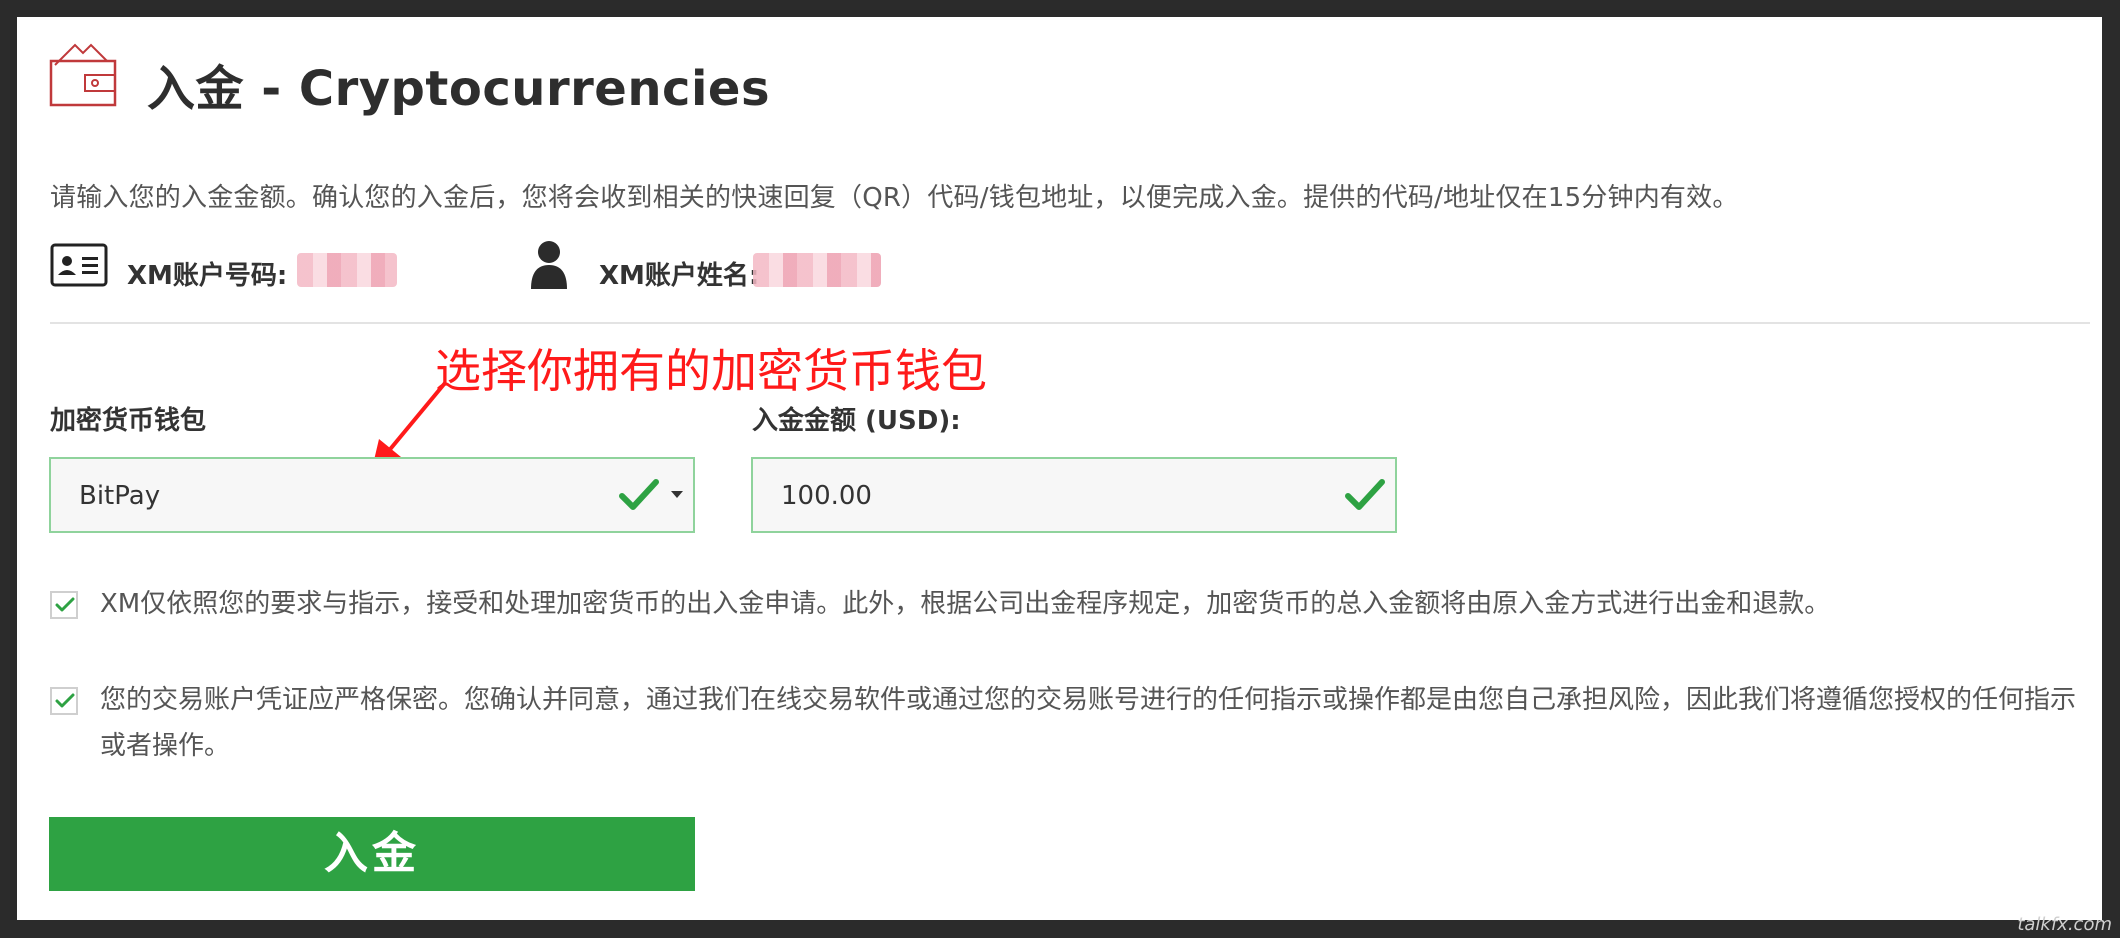 This screenshot has height=938, width=2120. What do you see at coordinates (679, 276) in the screenshot?
I see `account-name-label: XM账户姓名:` at bounding box center [679, 276].